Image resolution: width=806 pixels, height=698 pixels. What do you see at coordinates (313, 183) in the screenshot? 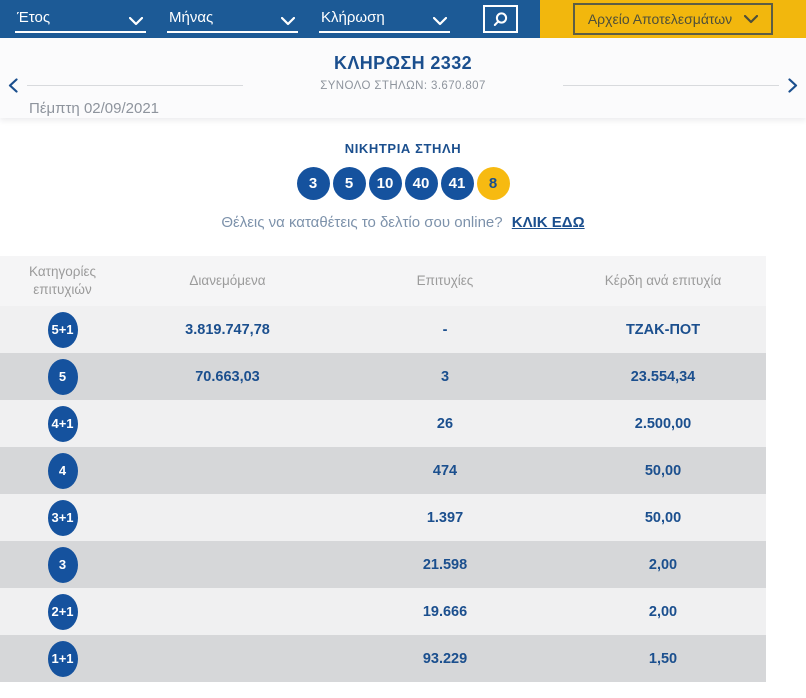
I see `winning-number-ball: 3` at bounding box center [313, 183].